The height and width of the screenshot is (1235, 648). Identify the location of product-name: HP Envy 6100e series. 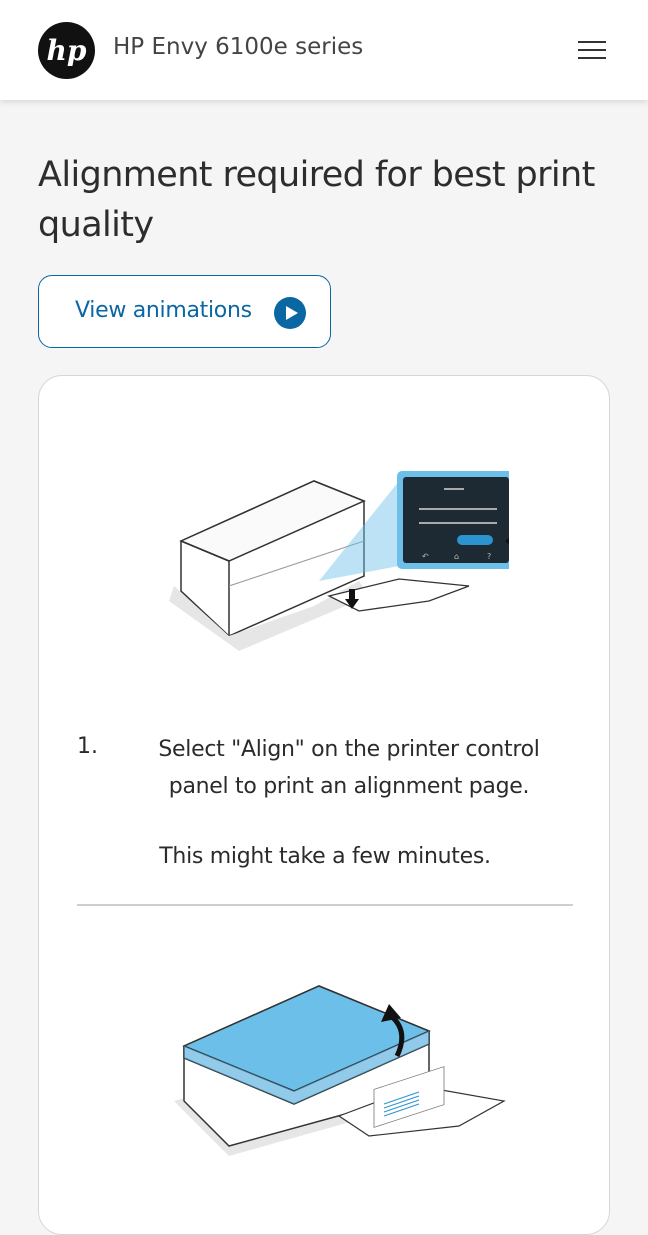
(238, 47).